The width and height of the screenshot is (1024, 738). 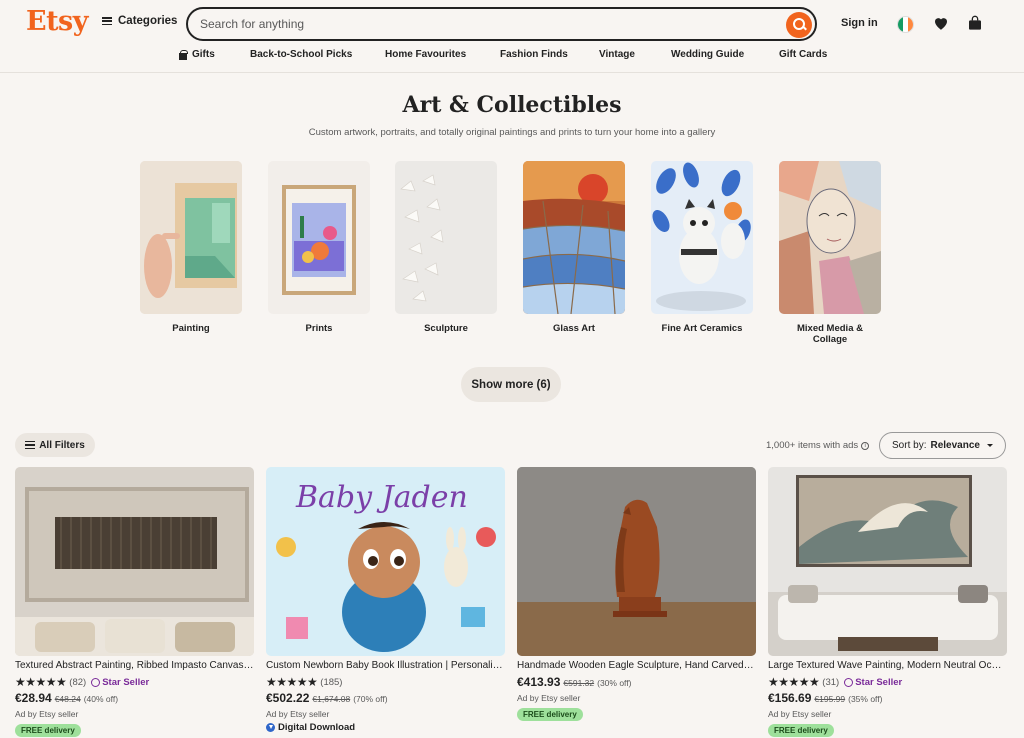 I want to click on price: €156.69, so click(x=790, y=698).